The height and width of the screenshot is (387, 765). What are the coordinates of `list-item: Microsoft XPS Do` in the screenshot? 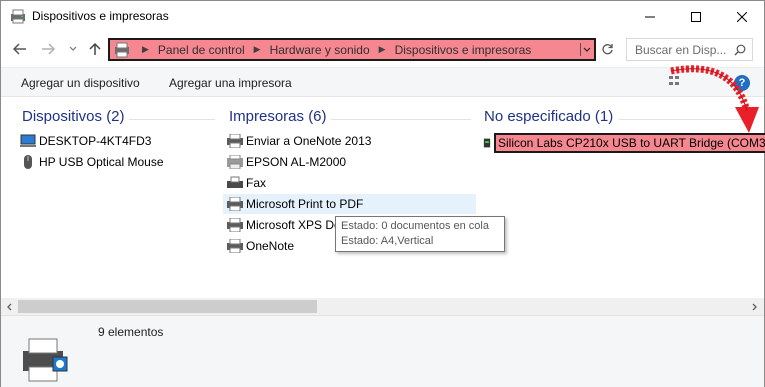 It's located at (284, 225).